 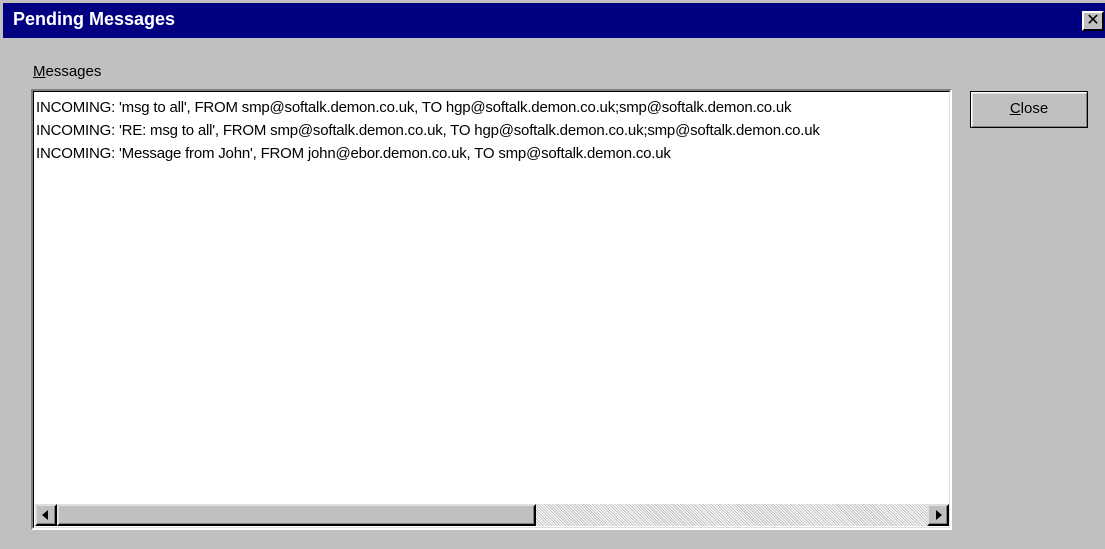 I want to click on messages-label-rest: essages, so click(x=73, y=71).